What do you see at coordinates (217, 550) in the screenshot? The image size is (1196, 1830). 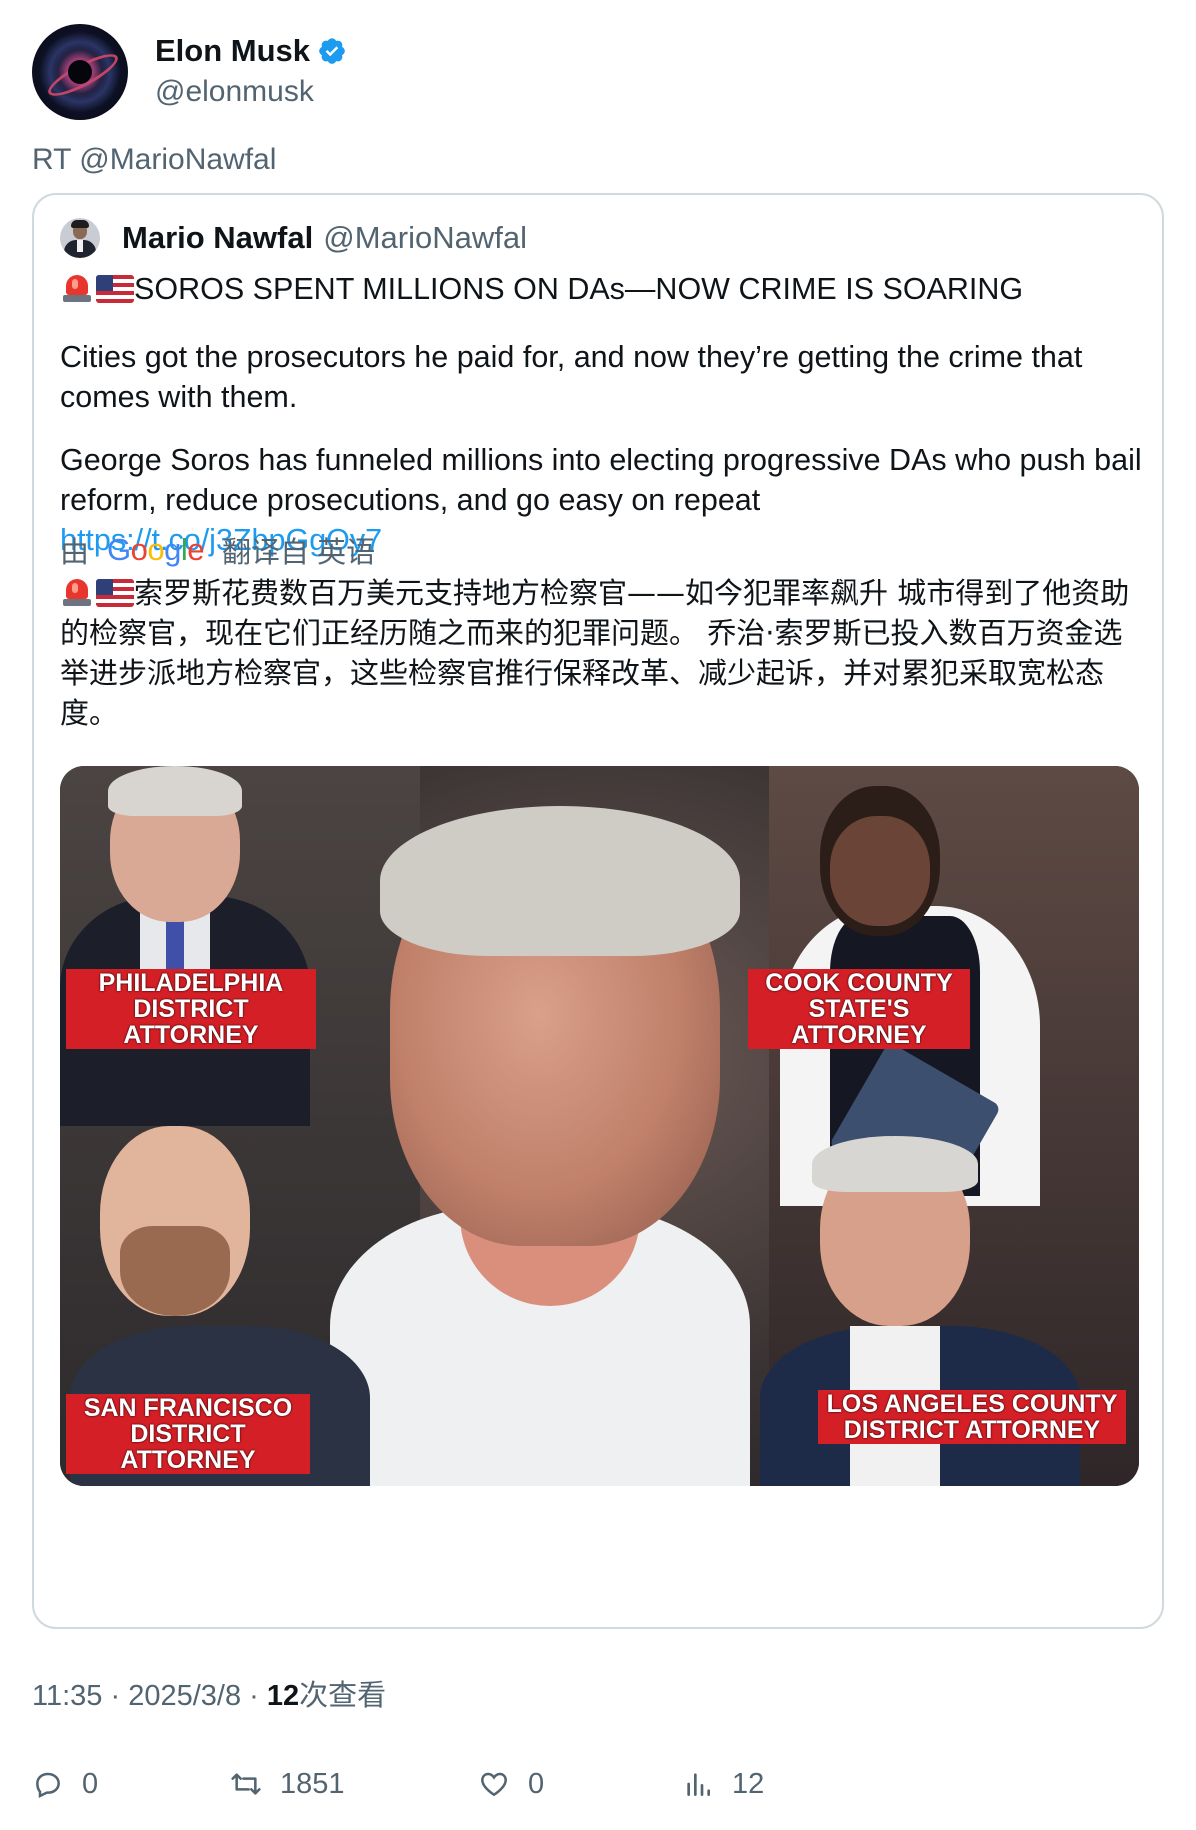 I see `translation-attribution: 由 Google 翻译自 英语` at bounding box center [217, 550].